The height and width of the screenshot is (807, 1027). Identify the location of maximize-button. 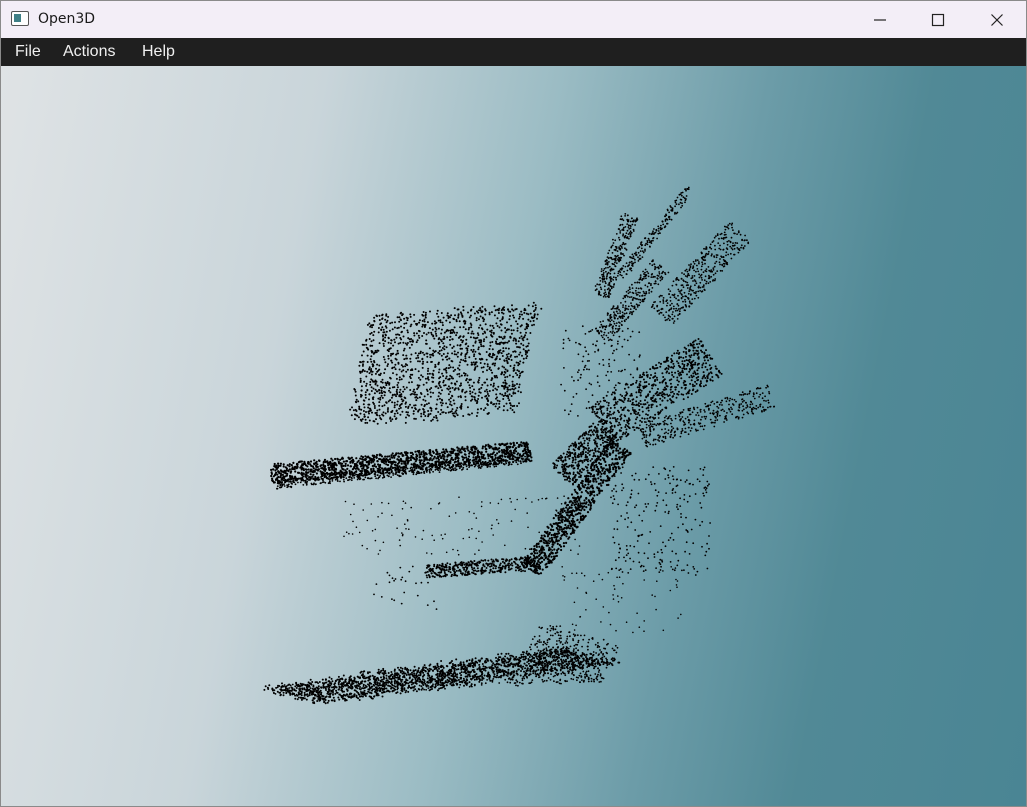
(938, 19).